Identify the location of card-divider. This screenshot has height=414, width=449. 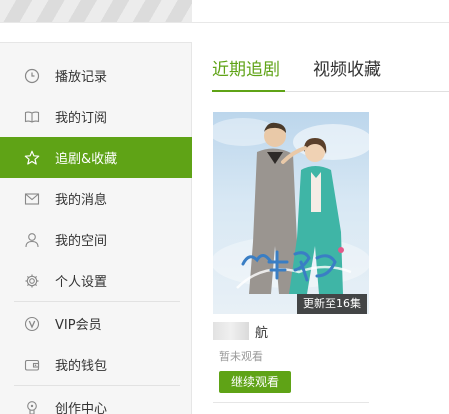
(291, 402).